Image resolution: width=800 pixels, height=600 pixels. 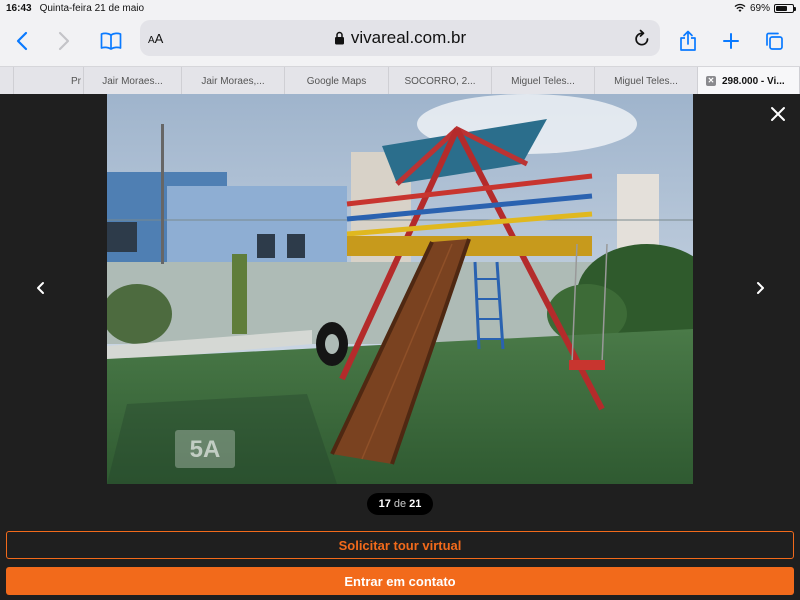 I want to click on counter-separator: de, so click(x=400, y=504).